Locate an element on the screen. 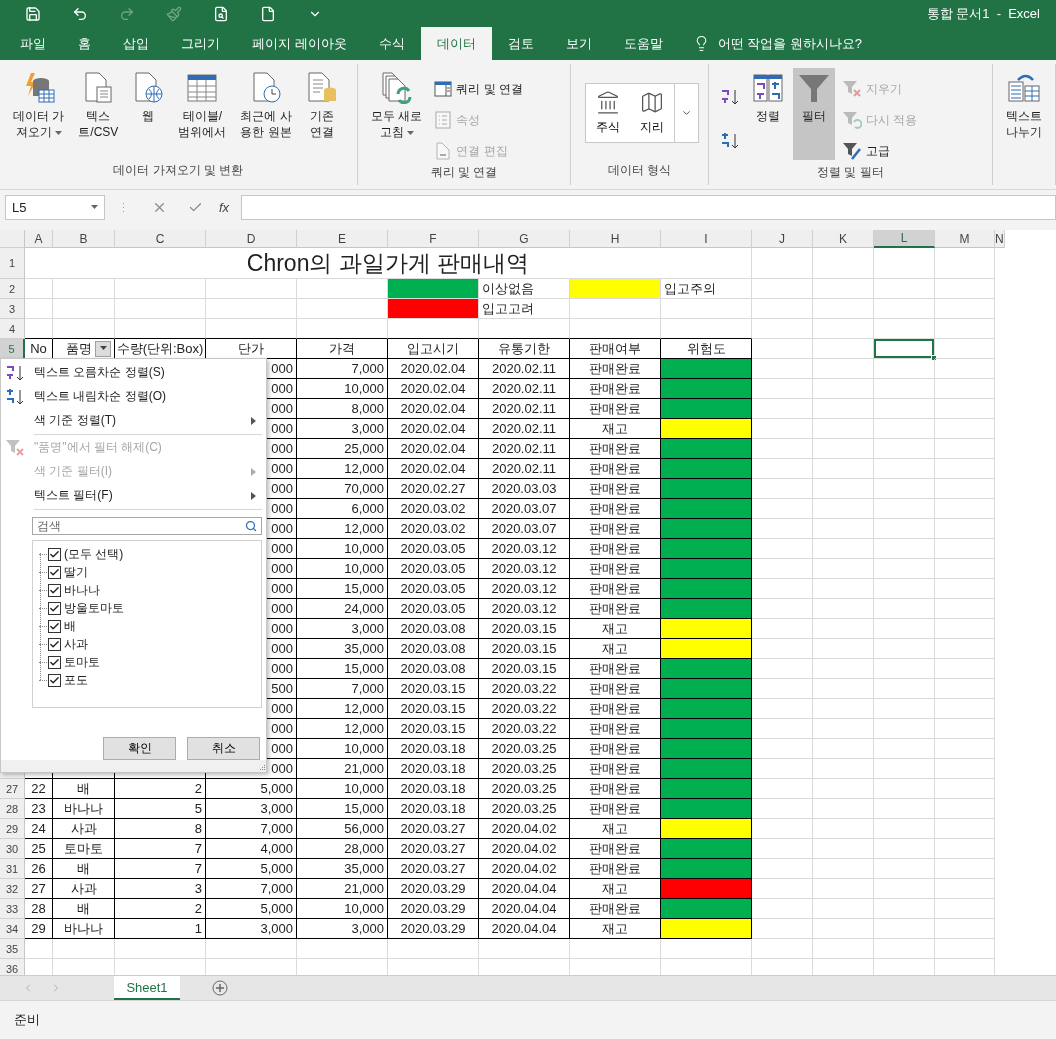 The height and width of the screenshot is (1039, 1056). column-header: H is located at coordinates (615, 239).